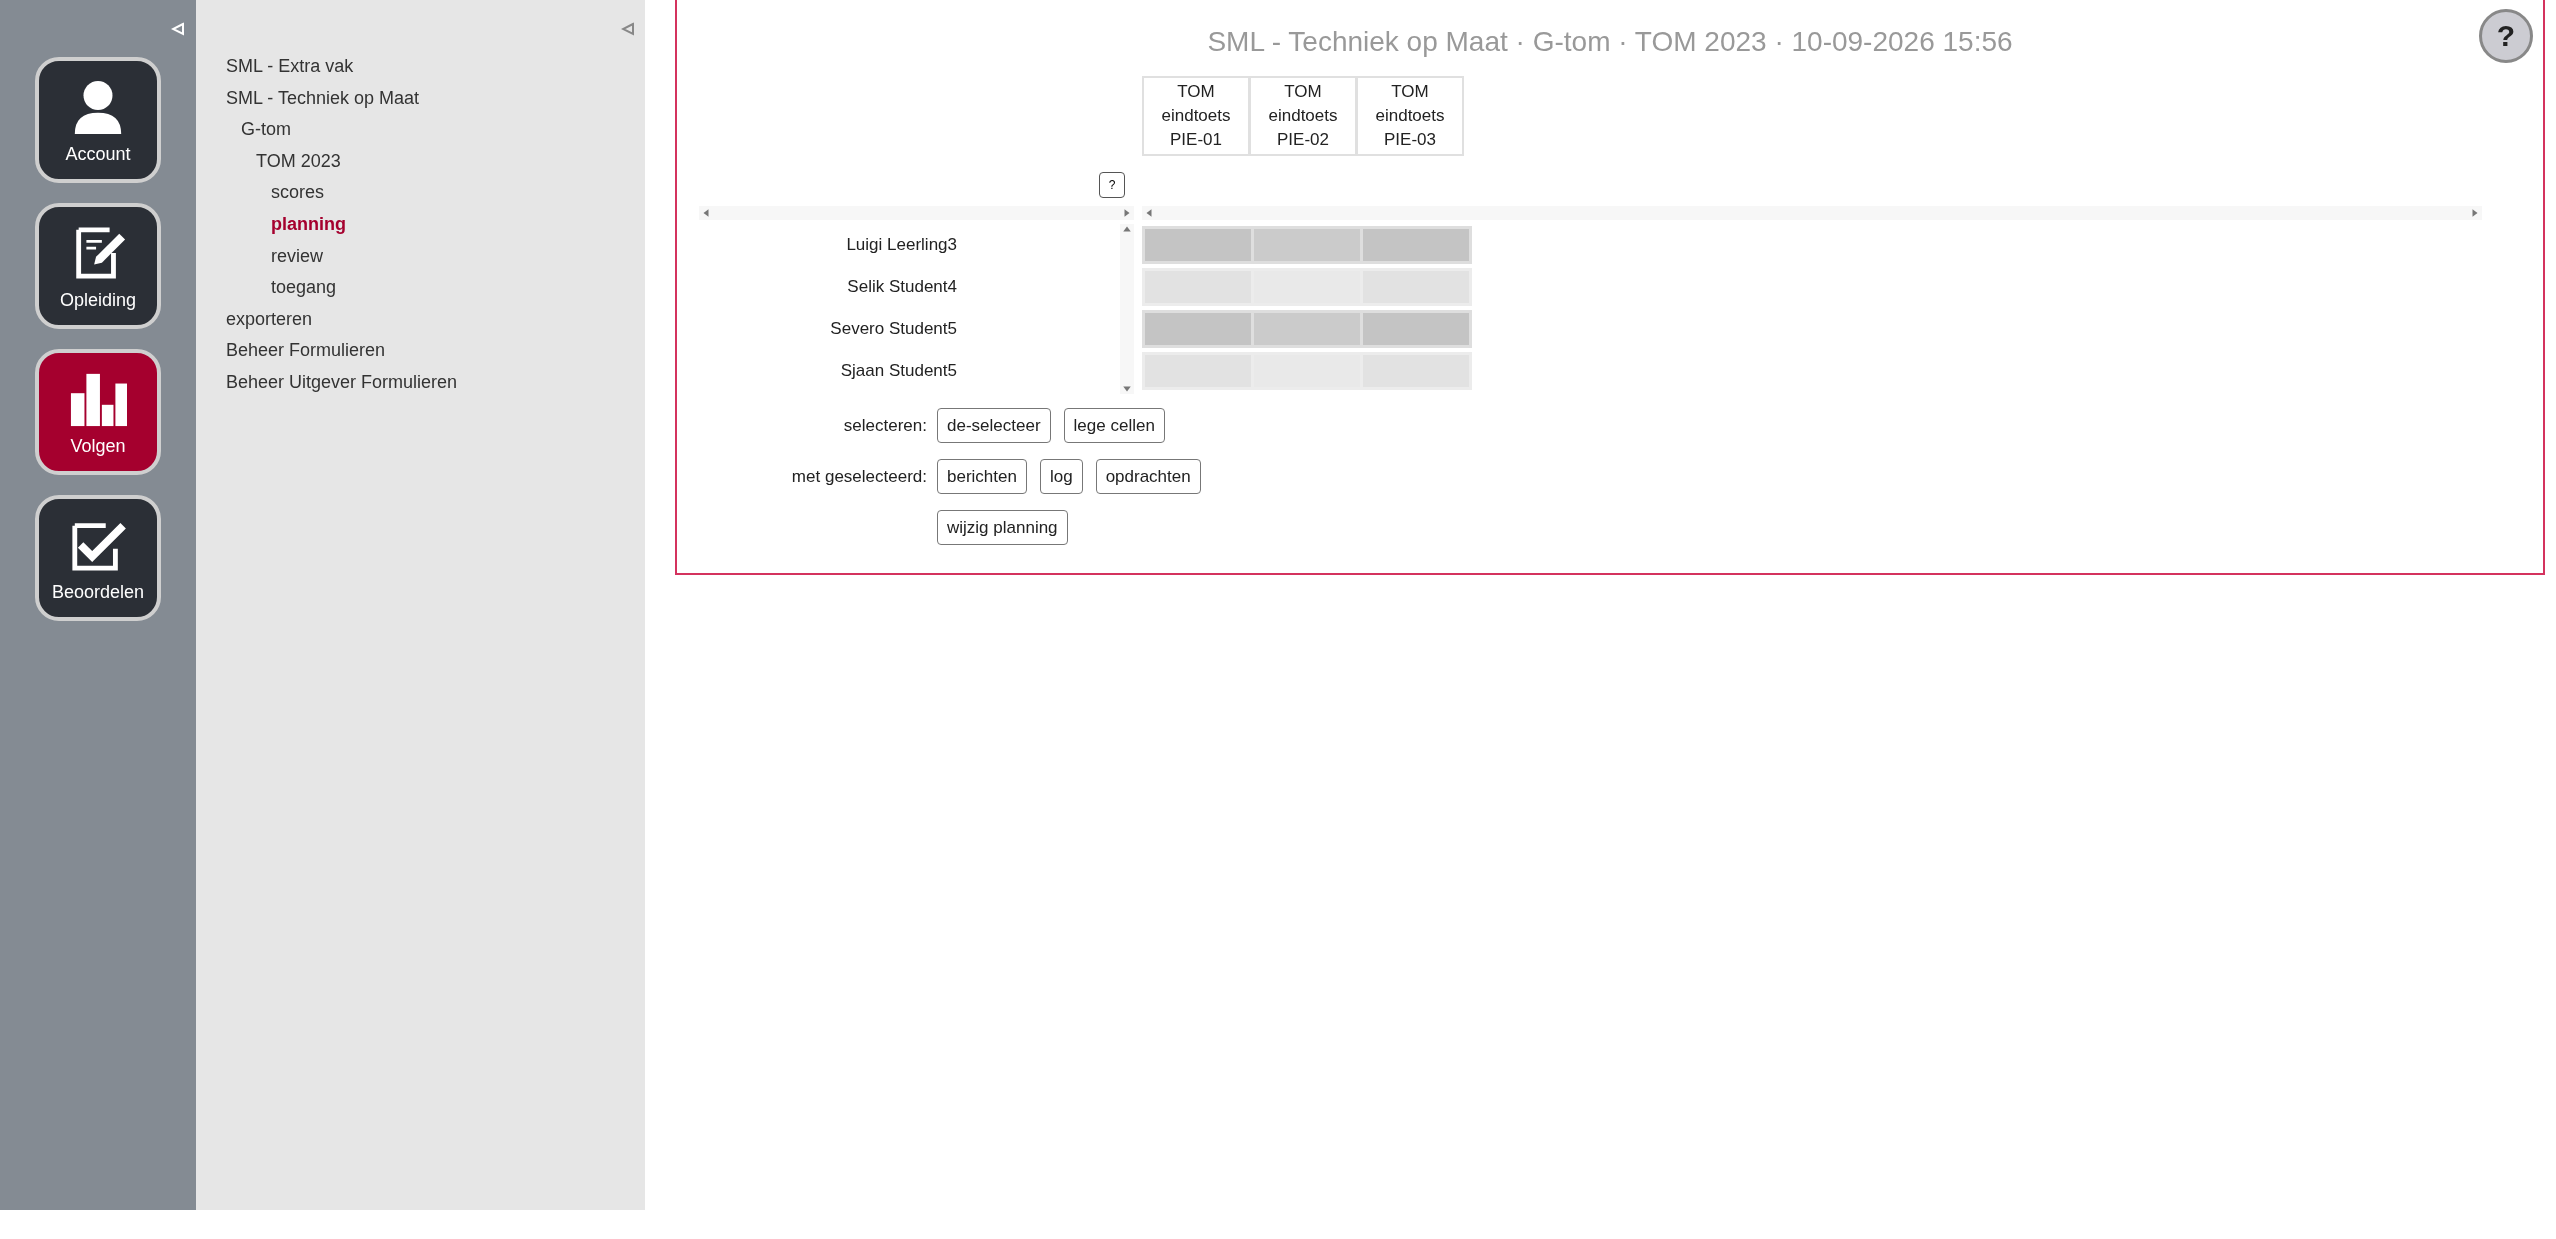 This screenshot has width=2556, height=1239. Describe the element at coordinates (1410, 116) in the screenshot. I see `column-header: TOM eindtoets PIE-03` at that location.